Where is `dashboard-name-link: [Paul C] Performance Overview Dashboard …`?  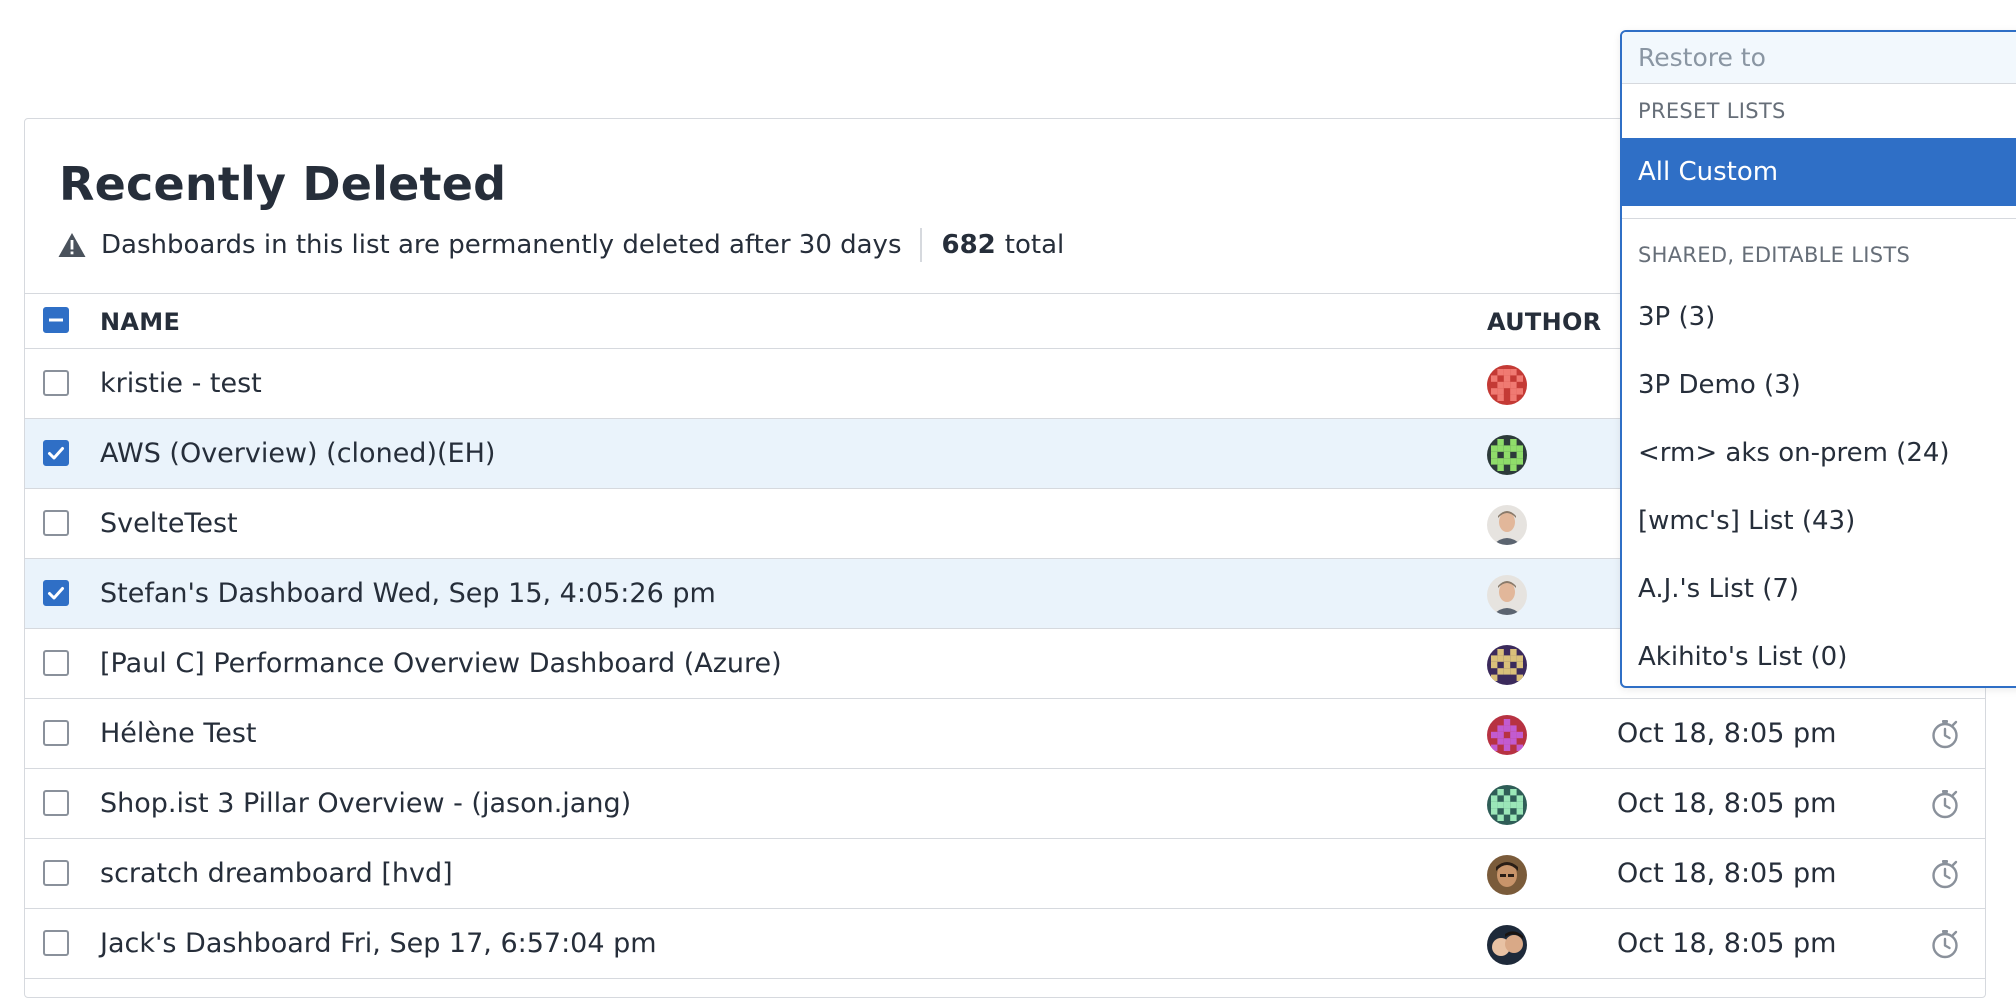
dashboard-name-link: [Paul C] Performance Overview Dashboard … is located at coordinates (441, 664).